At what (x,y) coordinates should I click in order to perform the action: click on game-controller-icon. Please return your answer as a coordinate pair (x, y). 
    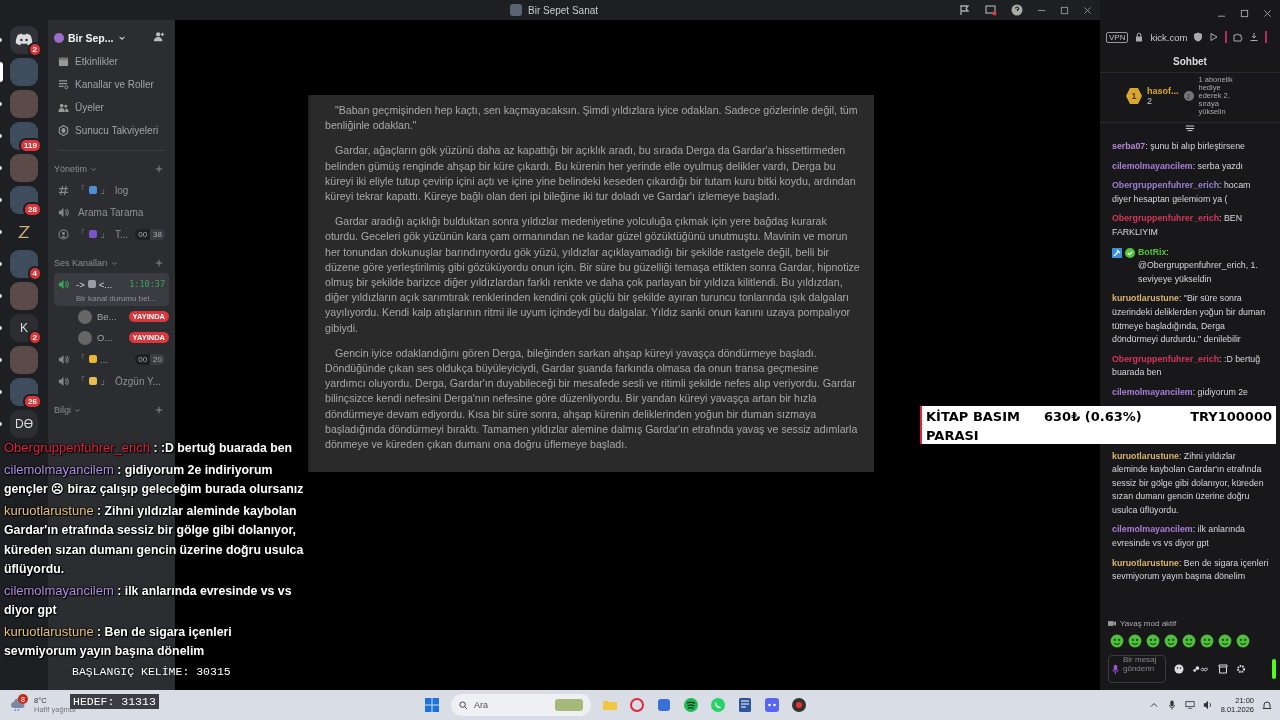
    Looking at the image, I should click on (772, 705).